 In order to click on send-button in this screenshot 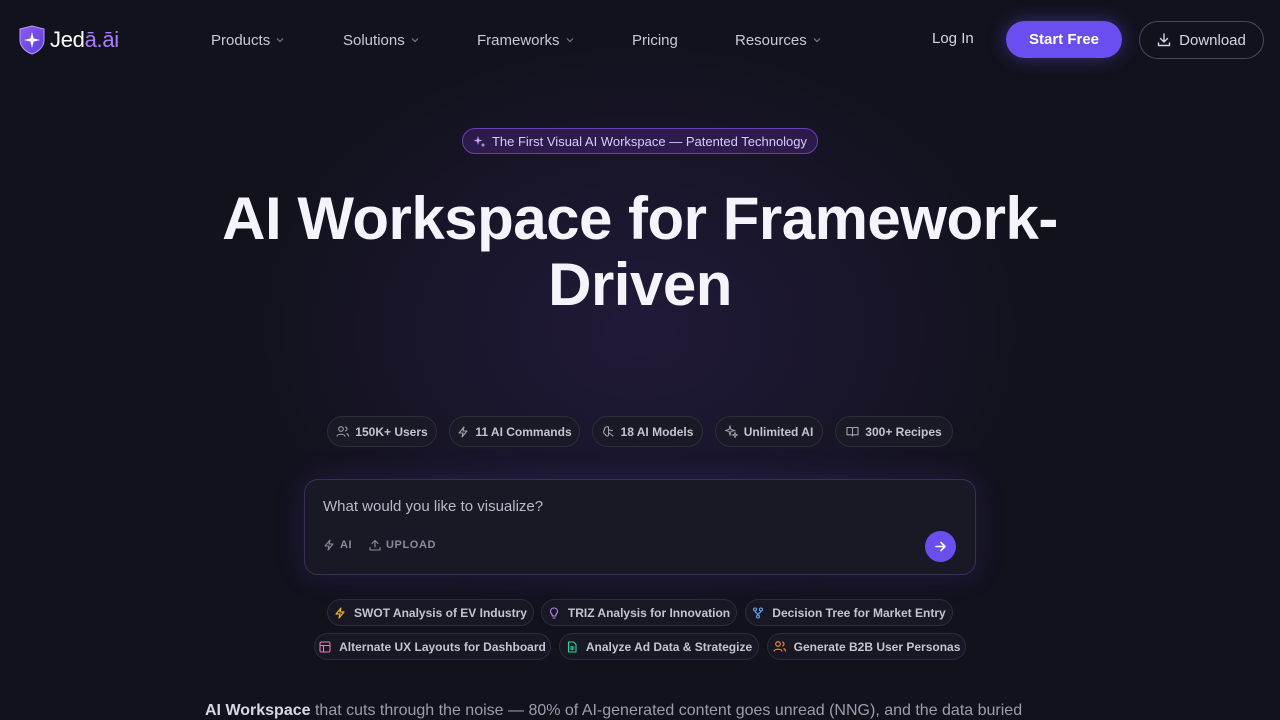, I will do `click(940, 546)`.